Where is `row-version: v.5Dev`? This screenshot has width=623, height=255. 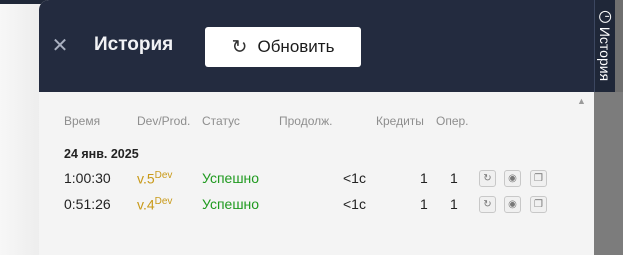
row-version: v.5Dev is located at coordinates (154, 178).